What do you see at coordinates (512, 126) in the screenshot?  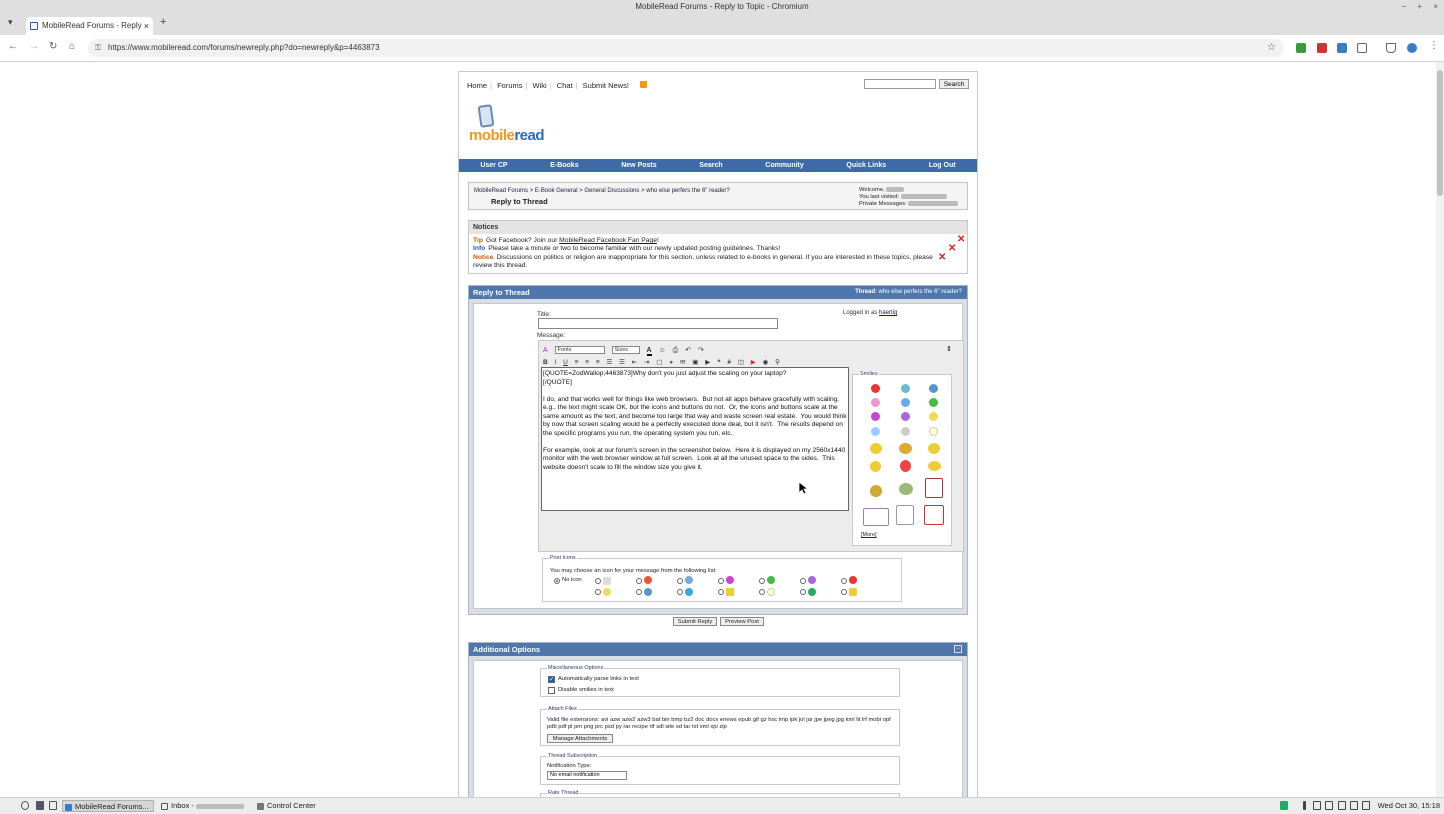 I see `mobileread-logo: mobileread` at bounding box center [512, 126].